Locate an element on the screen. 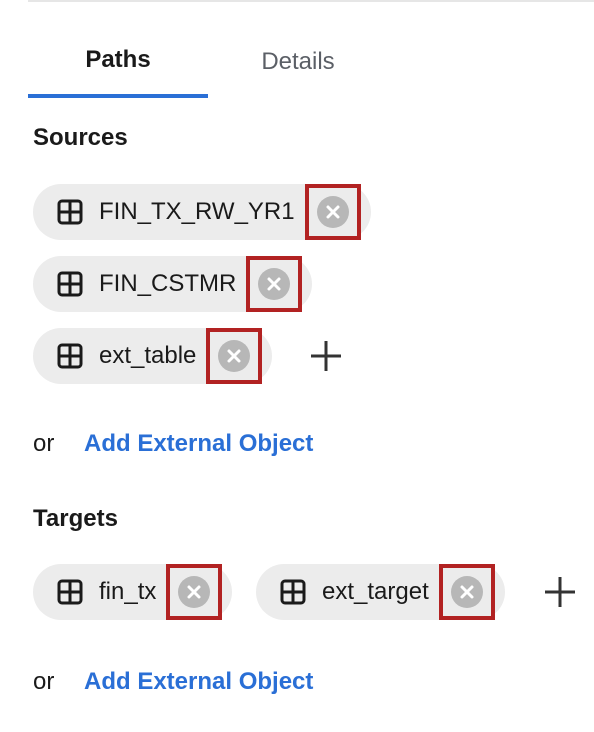  source-chip: ext_table is located at coordinates (153, 356).